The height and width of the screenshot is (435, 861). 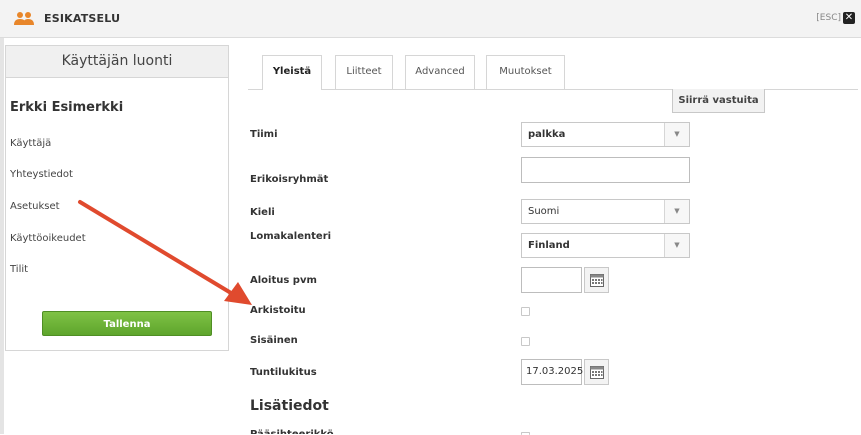 I want to click on additional-info-heading: Lisätiedot, so click(x=289, y=406).